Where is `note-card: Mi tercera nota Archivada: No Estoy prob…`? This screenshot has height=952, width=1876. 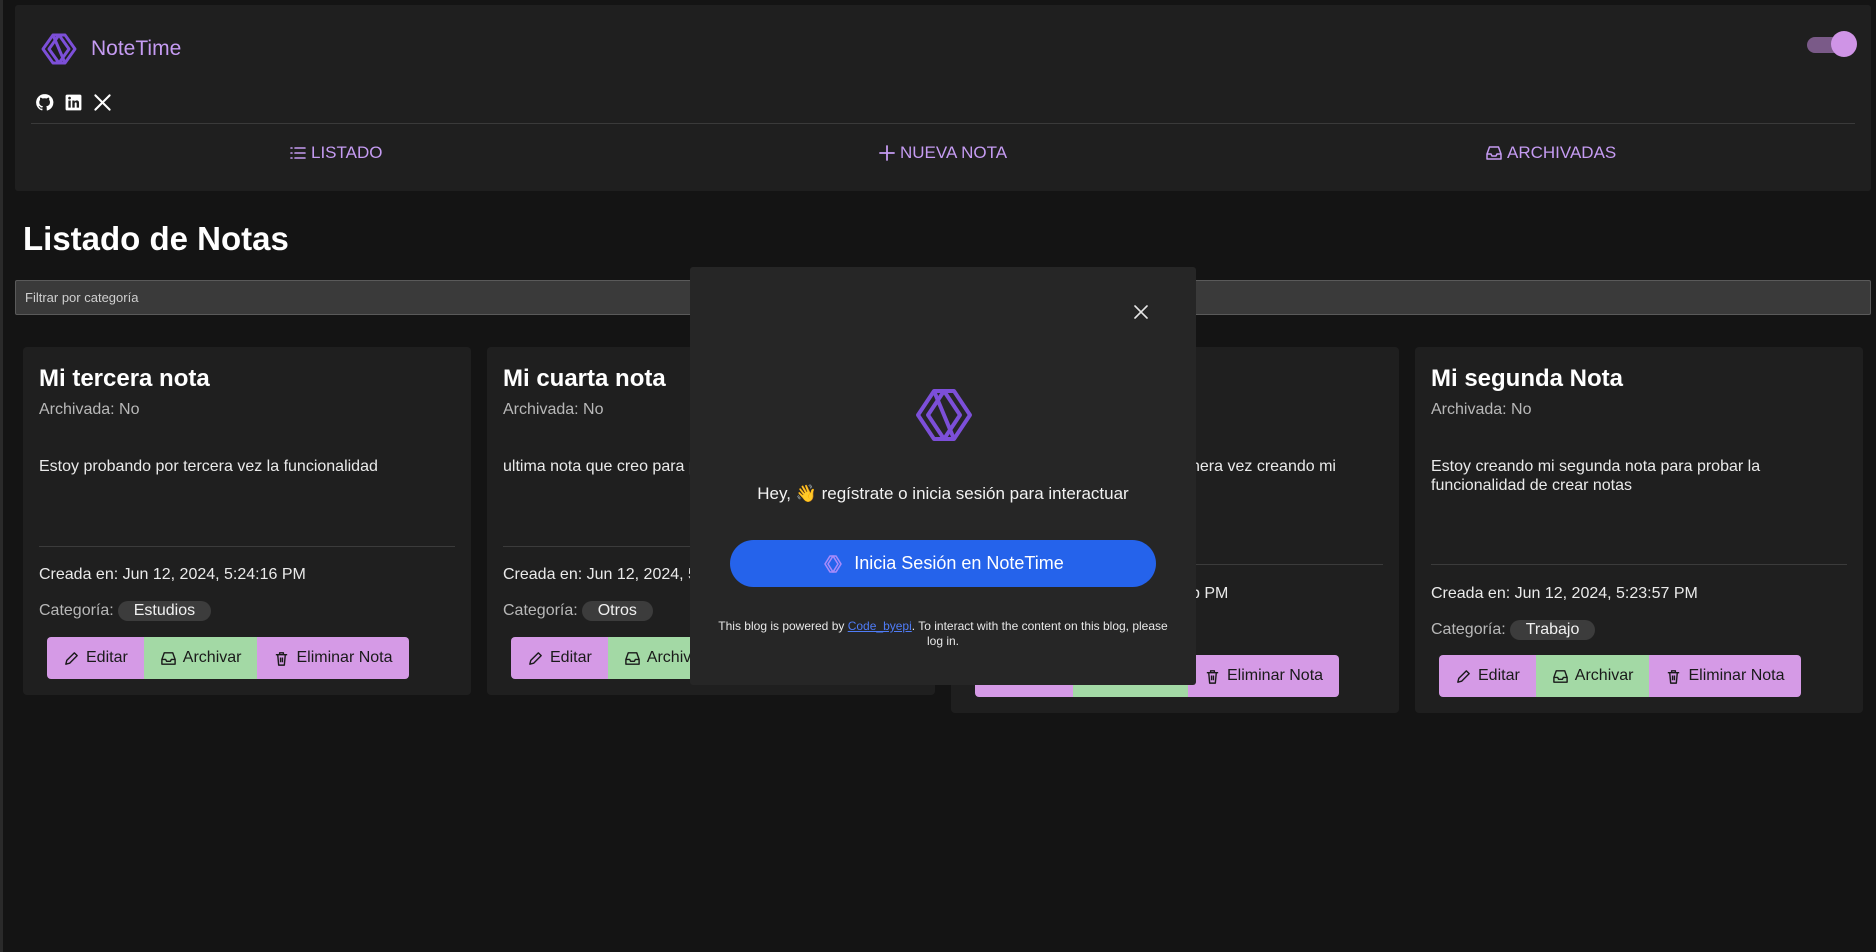
note-card: Mi tercera nota Archivada: No Estoy prob… is located at coordinates (247, 521).